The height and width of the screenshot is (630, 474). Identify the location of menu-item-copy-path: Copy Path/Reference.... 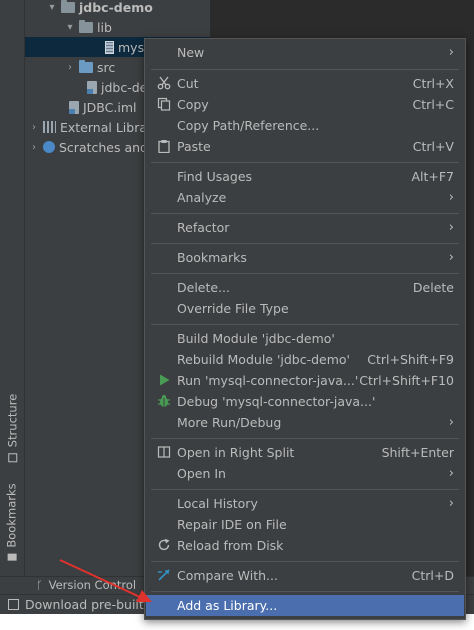
(305, 125).